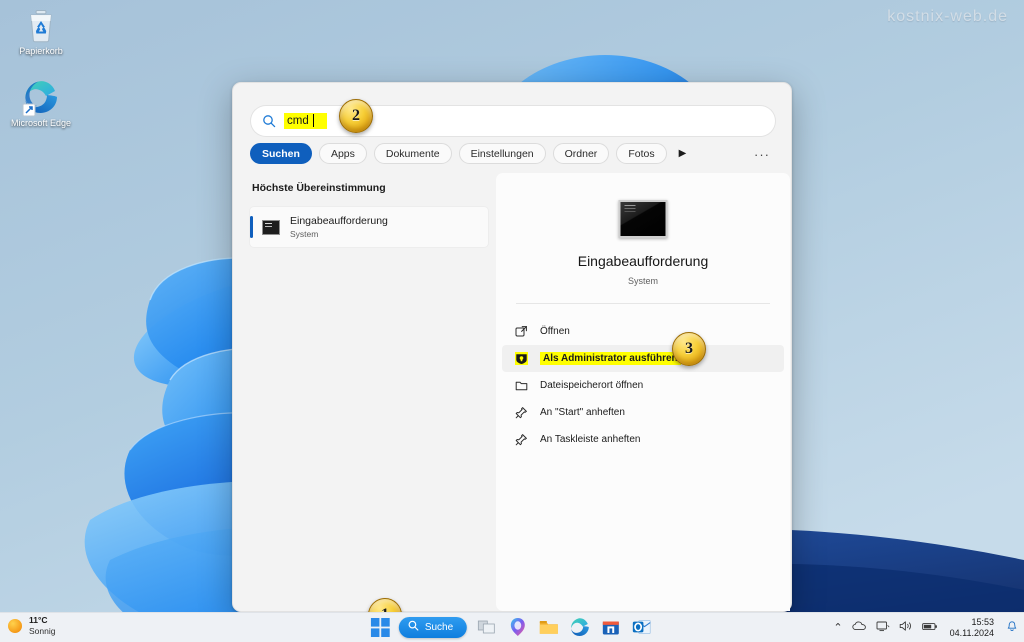  Describe the element at coordinates (521, 385) in the screenshot. I see `folder-icon` at that location.